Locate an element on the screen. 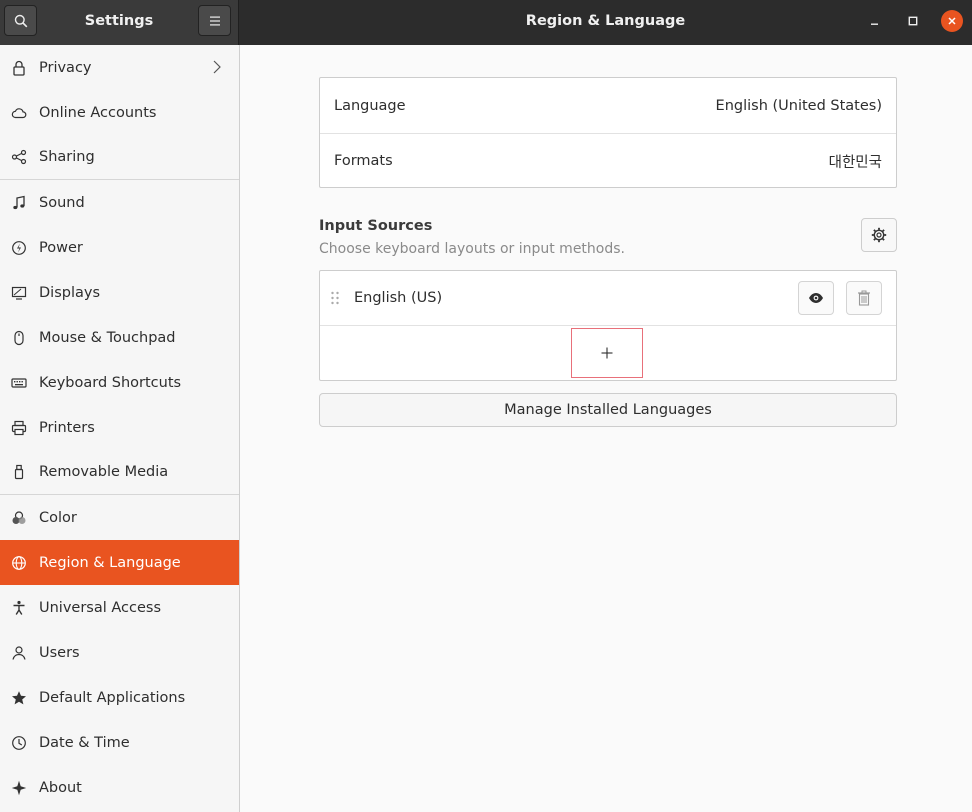  formats-label: Formats is located at coordinates (363, 161).